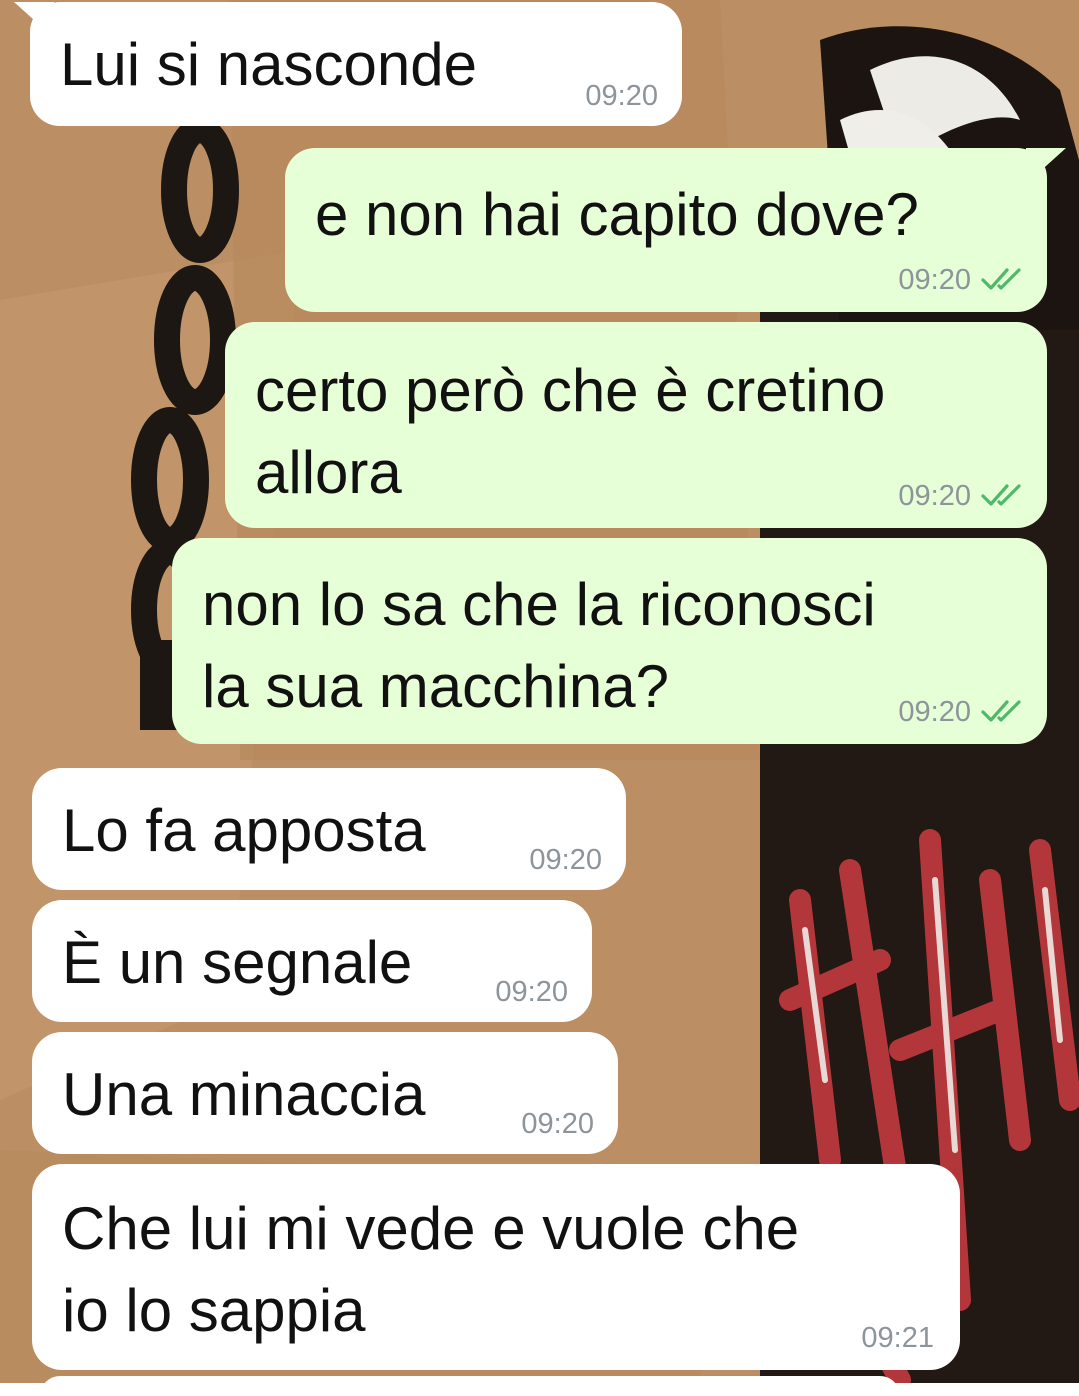  Describe the element at coordinates (237, 962) in the screenshot. I see `message-text: È un segnale` at that location.